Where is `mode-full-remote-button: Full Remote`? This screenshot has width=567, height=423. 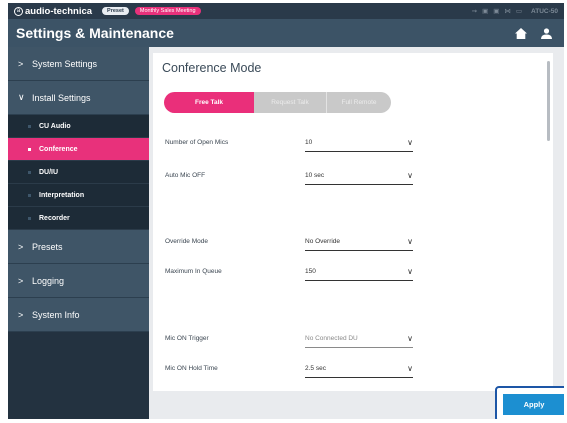
mode-full-remote-button: Full Remote is located at coordinates (359, 102).